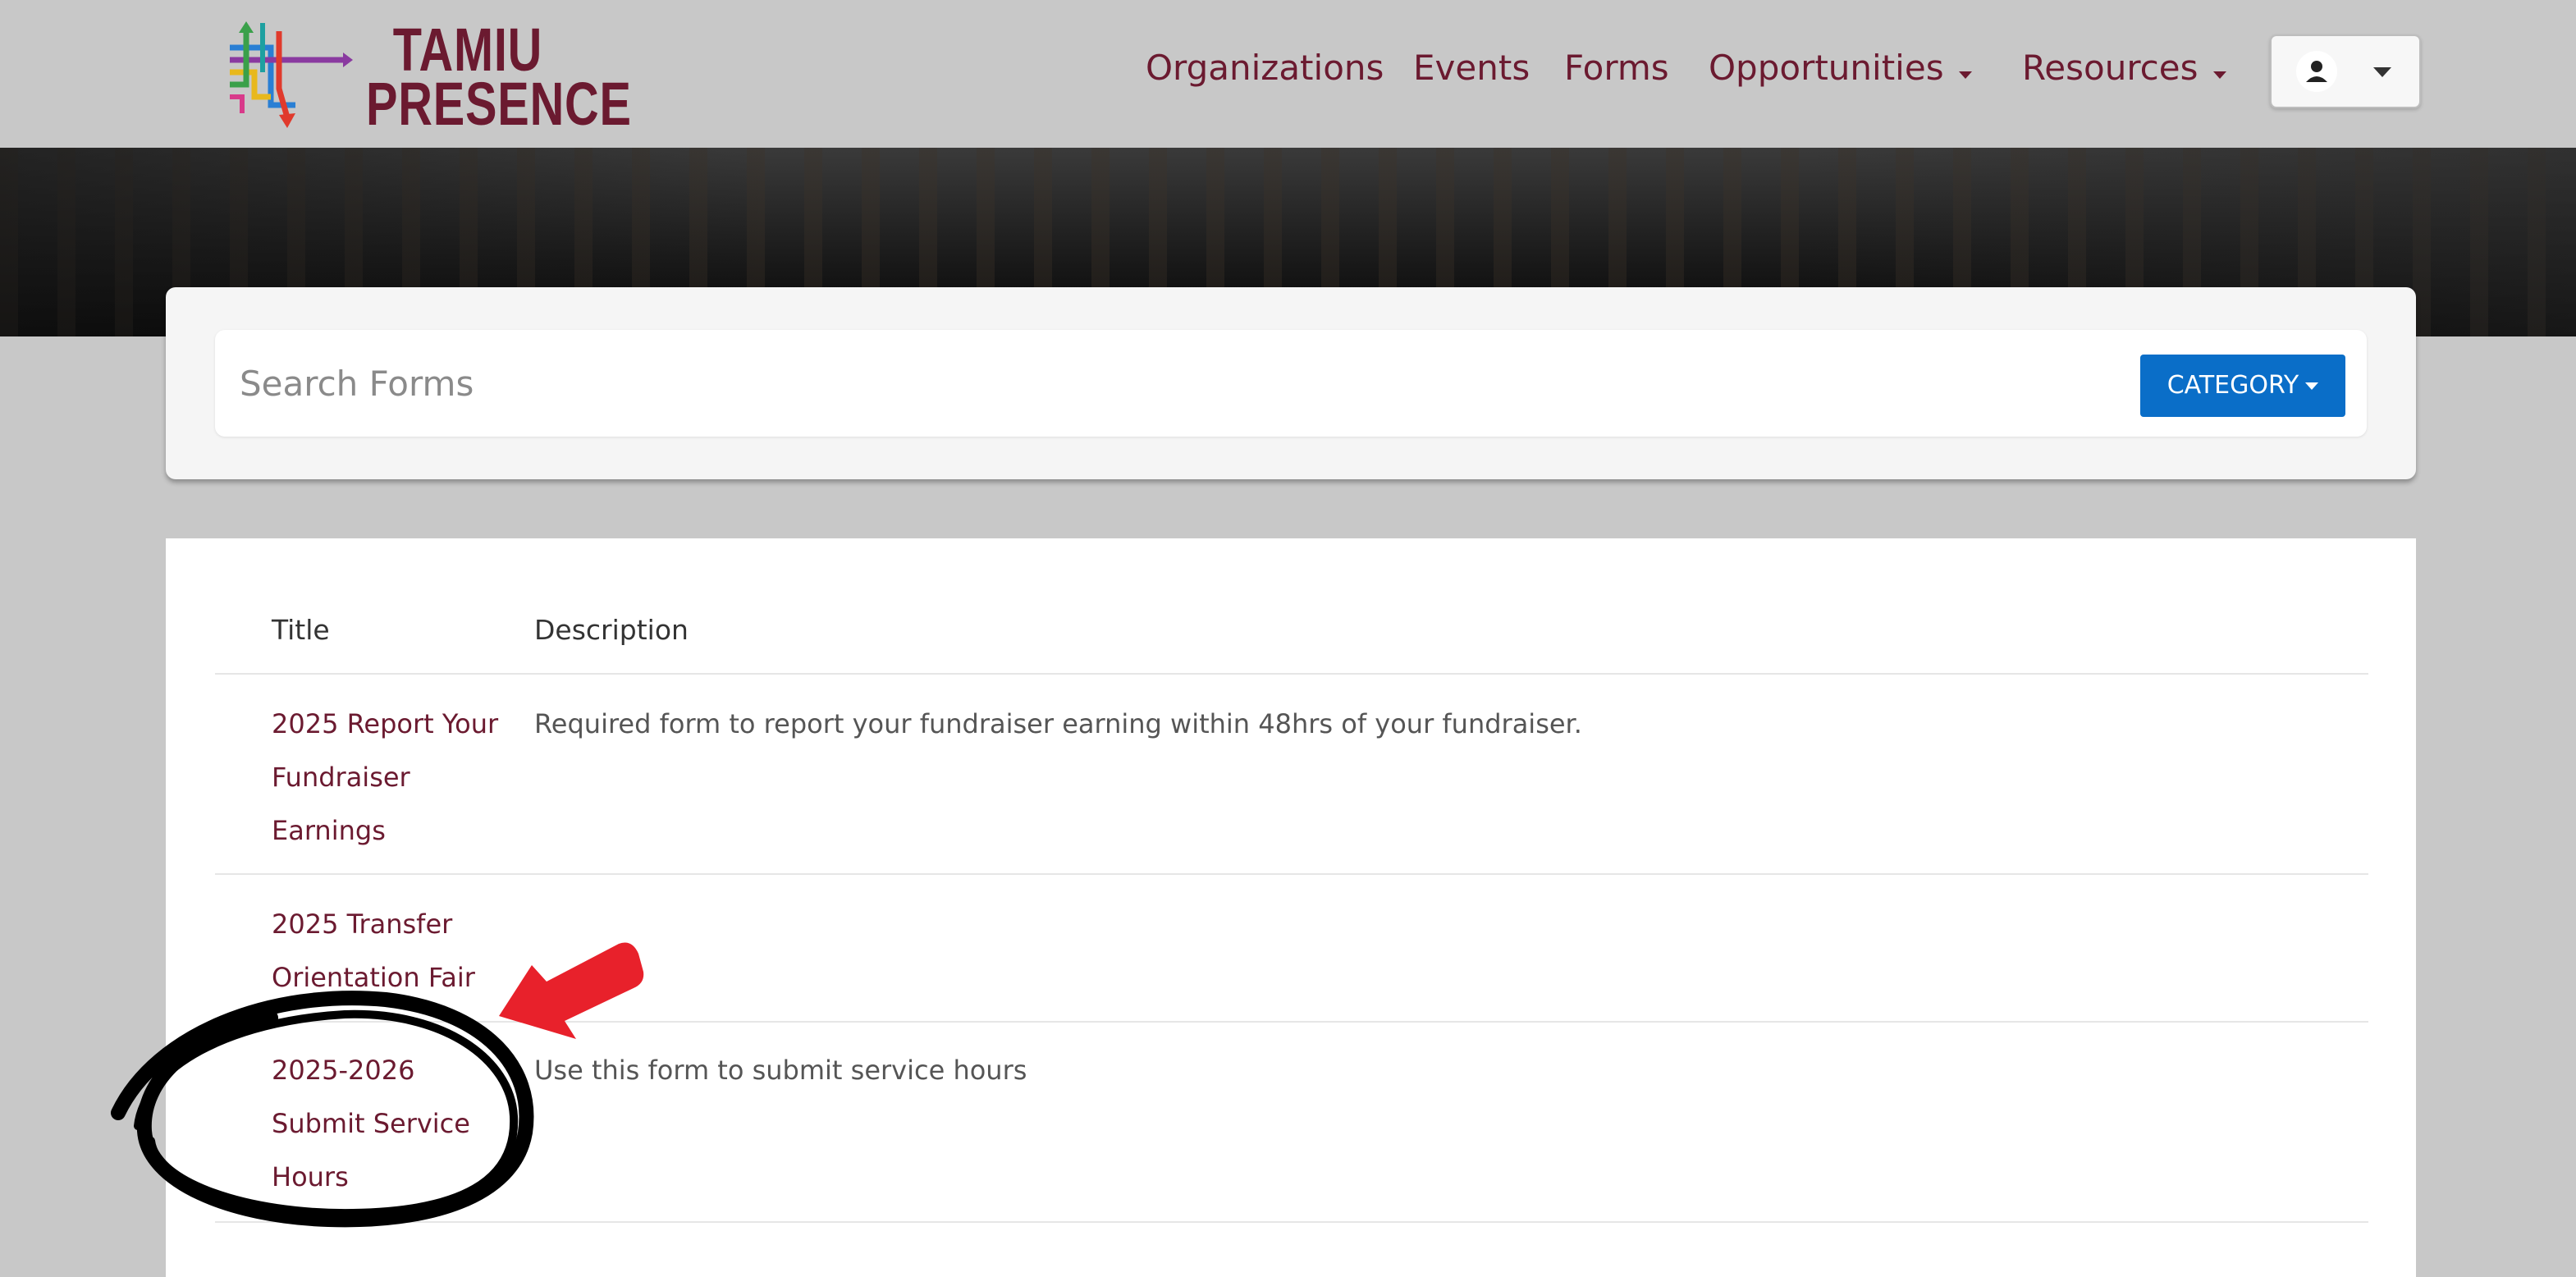  I want to click on nav-resources-label: Resources, so click(2110, 68).